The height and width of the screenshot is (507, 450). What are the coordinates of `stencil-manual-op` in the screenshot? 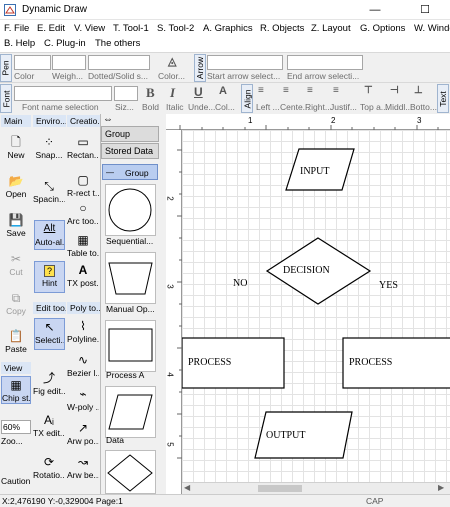 It's located at (130, 278).